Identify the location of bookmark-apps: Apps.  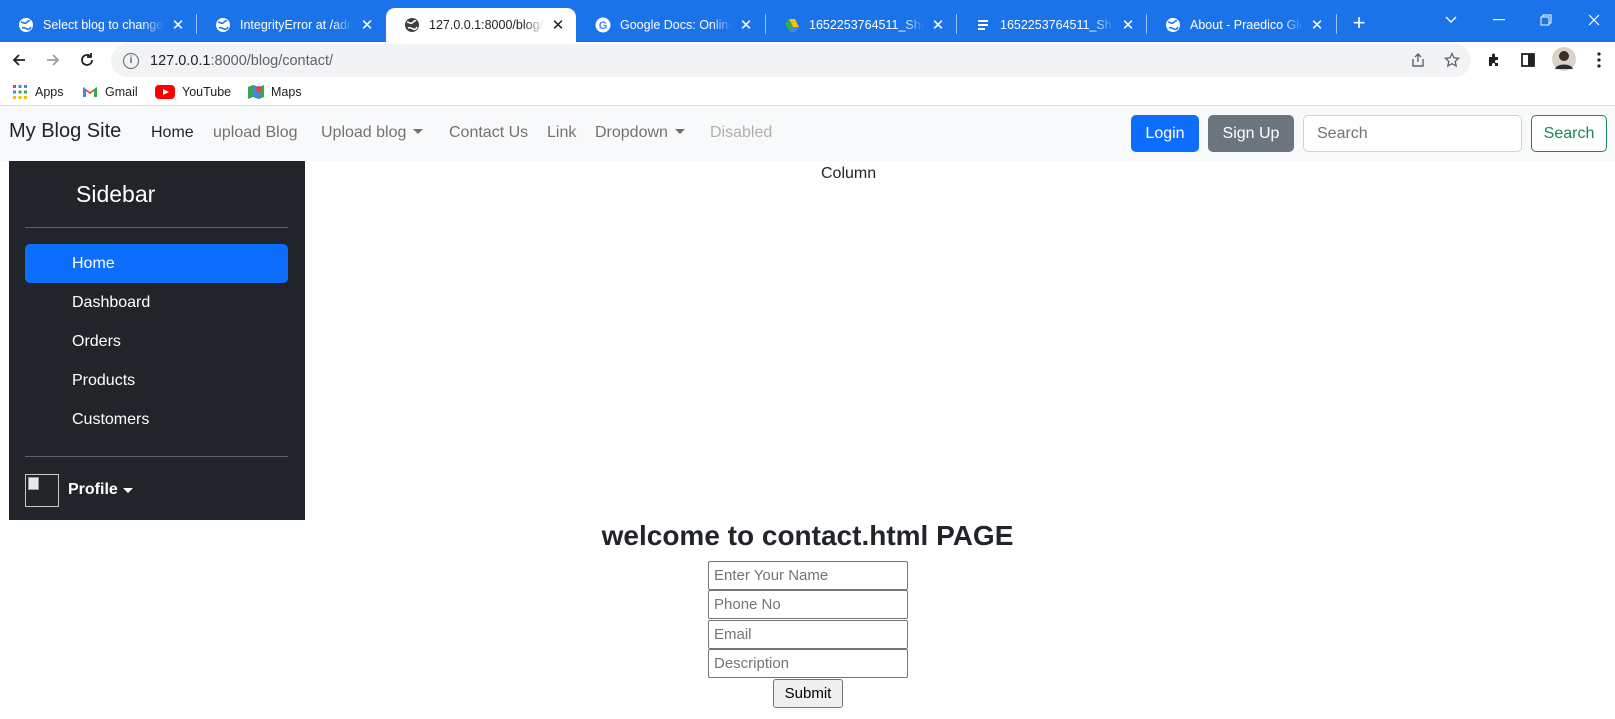
(38, 92).